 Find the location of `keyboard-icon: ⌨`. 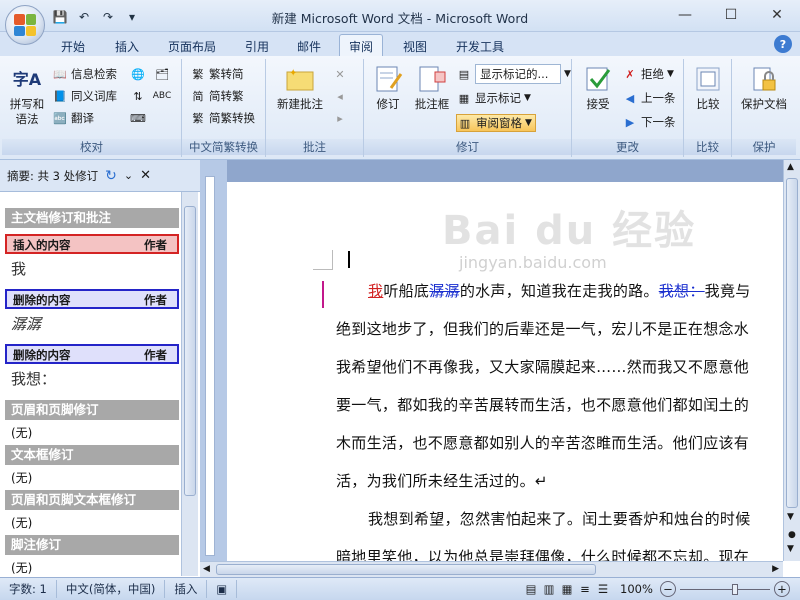

keyboard-icon: ⌨ is located at coordinates (138, 118).